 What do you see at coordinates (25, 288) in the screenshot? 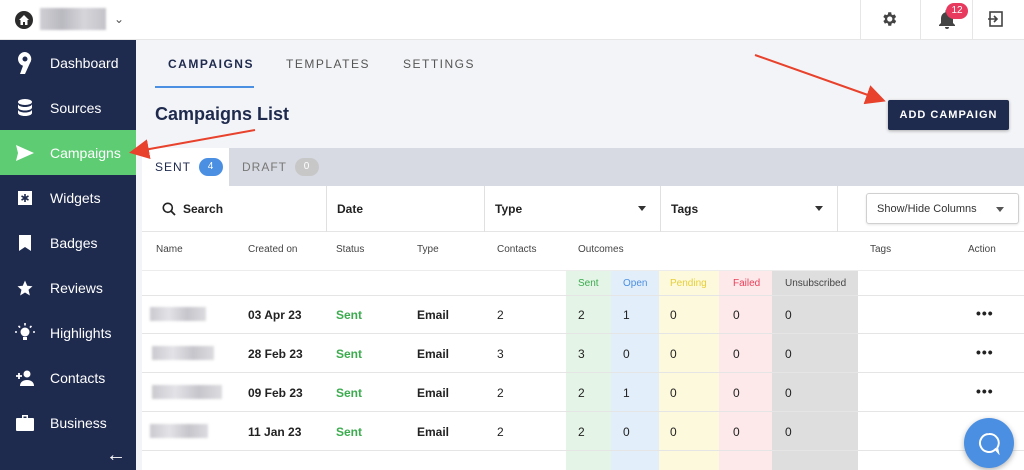
I see `star-icon` at bounding box center [25, 288].